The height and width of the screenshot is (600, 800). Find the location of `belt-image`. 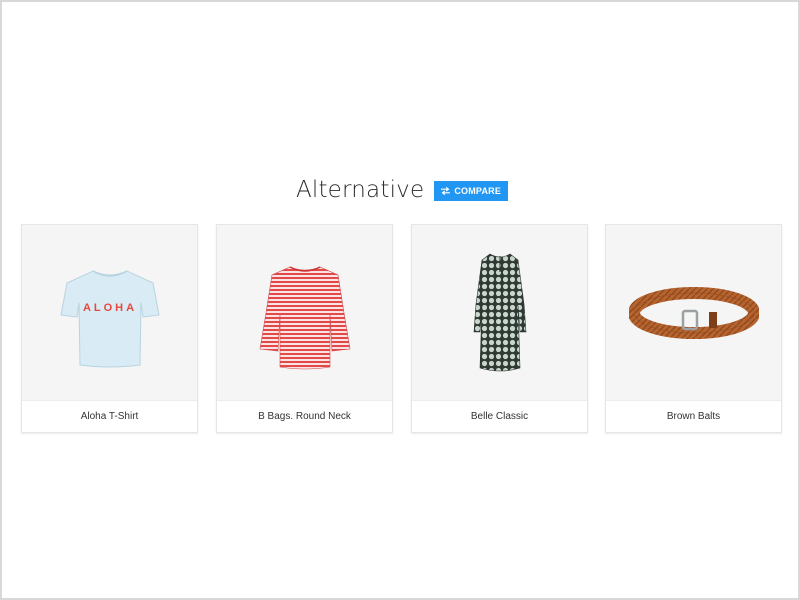

belt-image is located at coordinates (693, 312).